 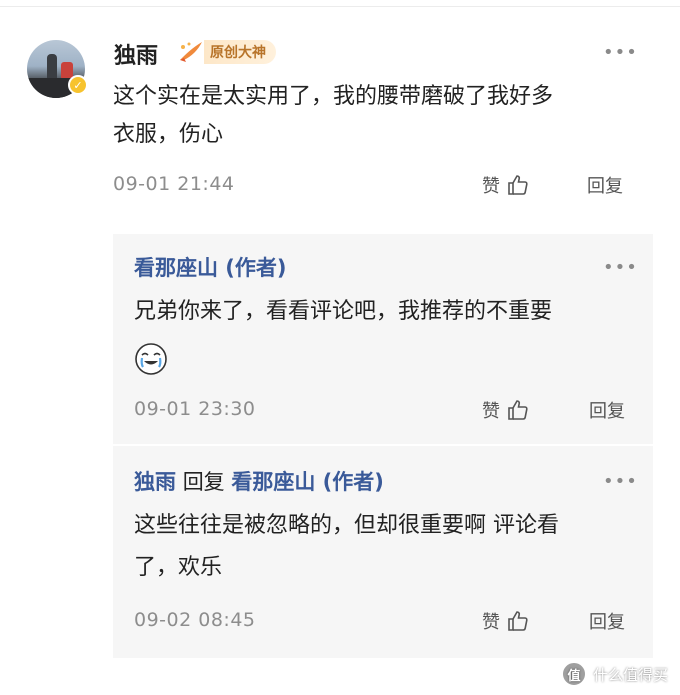 I want to click on reply-button: 回复, so click(x=605, y=185).